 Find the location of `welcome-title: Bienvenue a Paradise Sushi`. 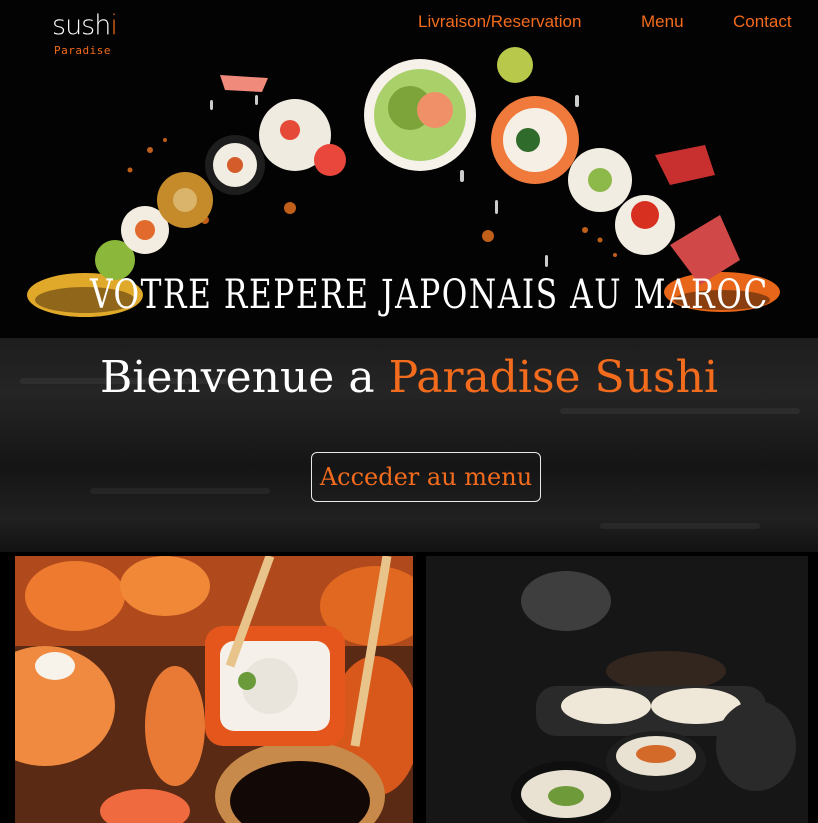

welcome-title: Bienvenue a Paradise Sushi is located at coordinates (409, 377).